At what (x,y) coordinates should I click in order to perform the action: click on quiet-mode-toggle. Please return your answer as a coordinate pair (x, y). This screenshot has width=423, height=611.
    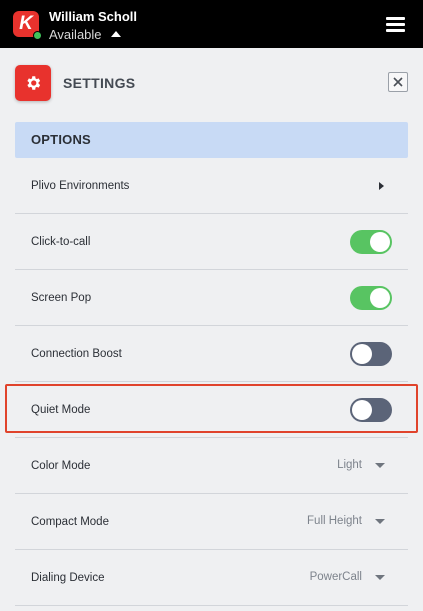
    Looking at the image, I should click on (371, 410).